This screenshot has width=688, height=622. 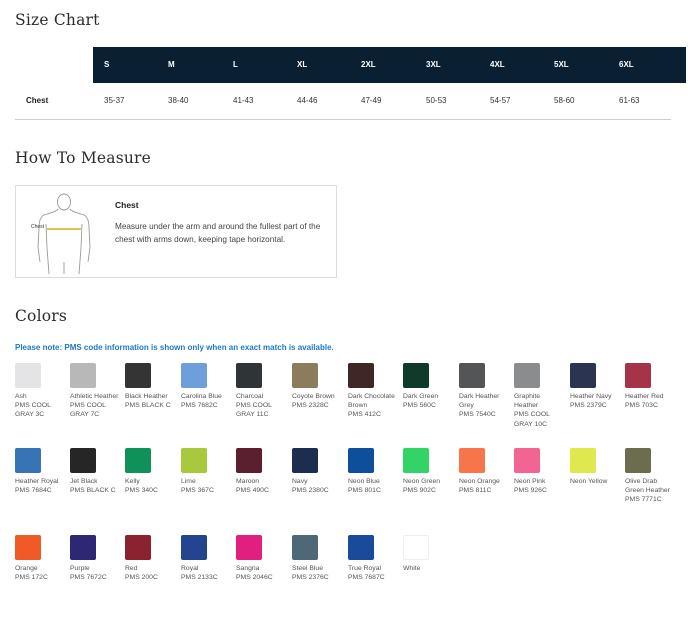 I want to click on color-label: Heather Red PMS 703C, so click(x=651, y=401).